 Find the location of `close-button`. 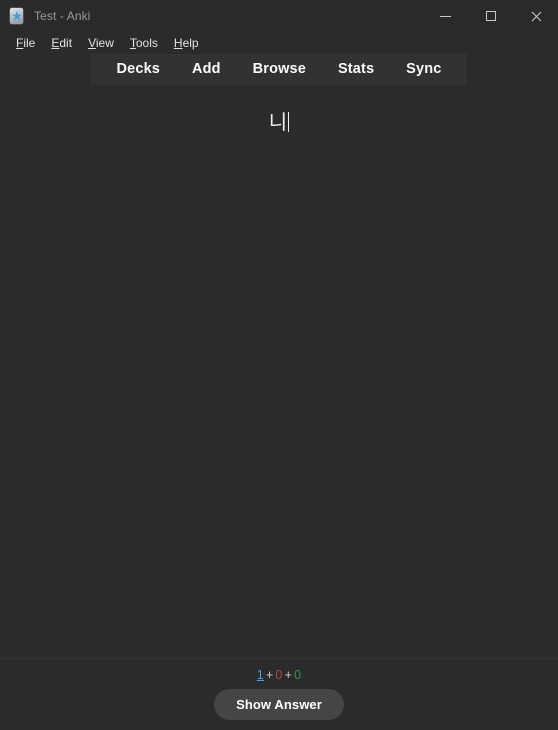

close-button is located at coordinates (535, 16).